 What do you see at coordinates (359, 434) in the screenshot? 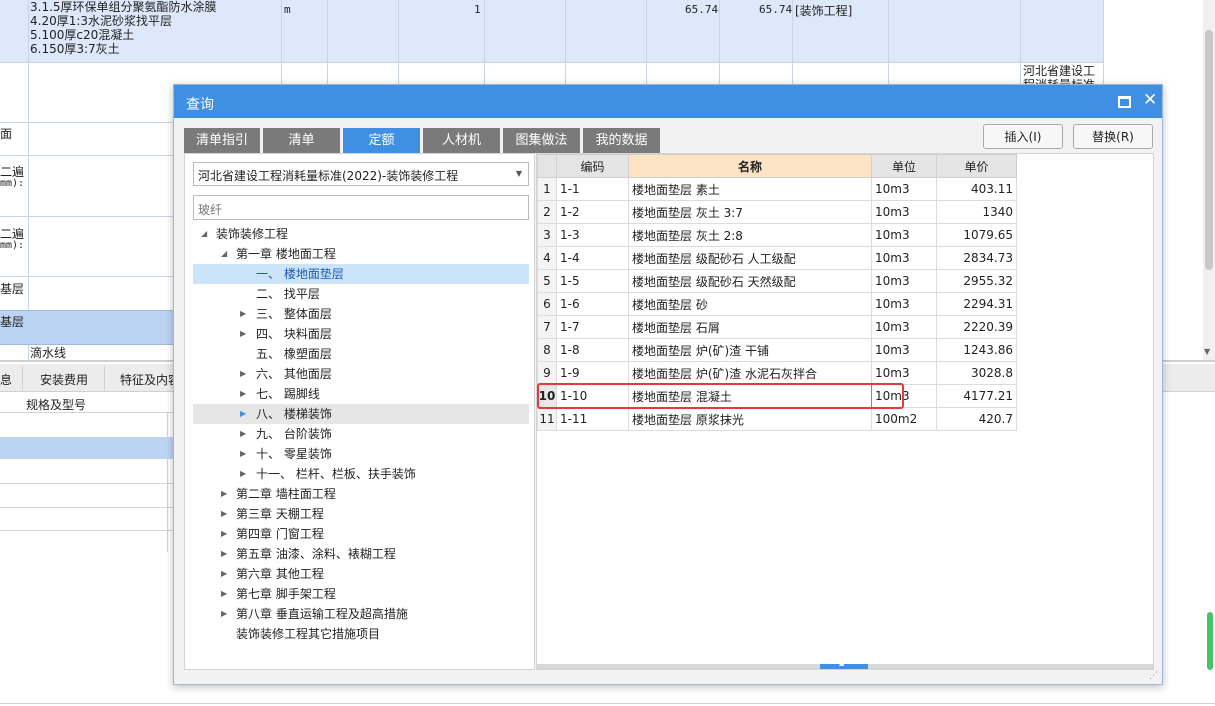
I see `tree-item: ▶ 九、 台阶装饰` at bounding box center [359, 434].